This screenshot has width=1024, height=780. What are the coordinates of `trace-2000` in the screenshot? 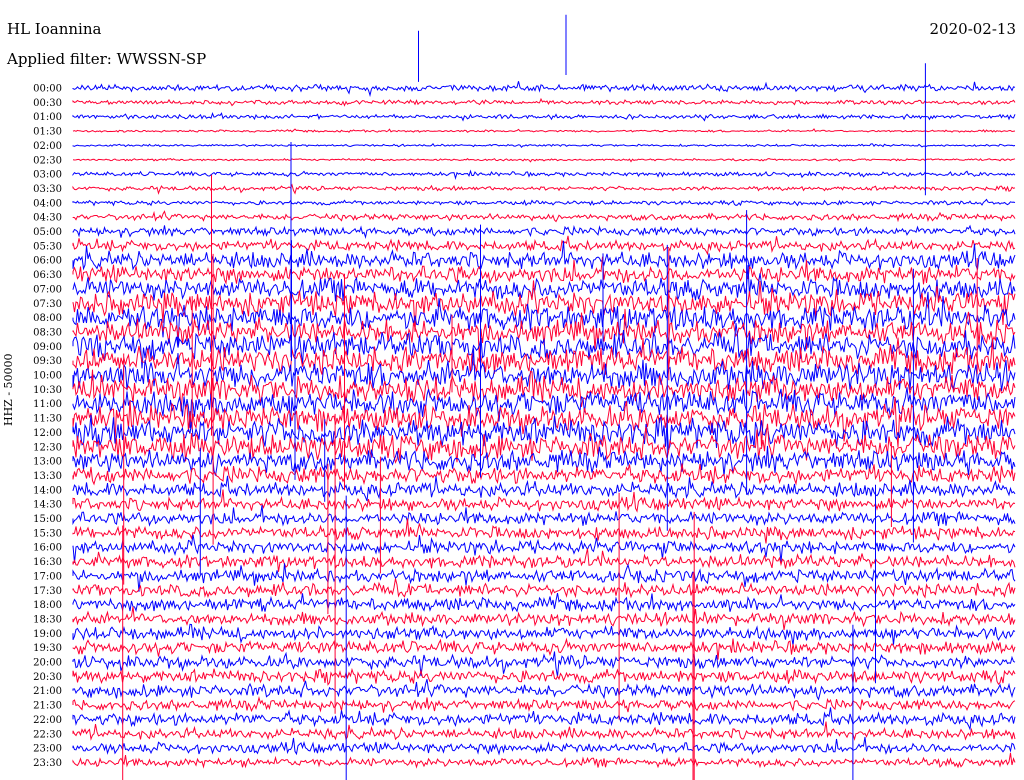 It's located at (544, 664).